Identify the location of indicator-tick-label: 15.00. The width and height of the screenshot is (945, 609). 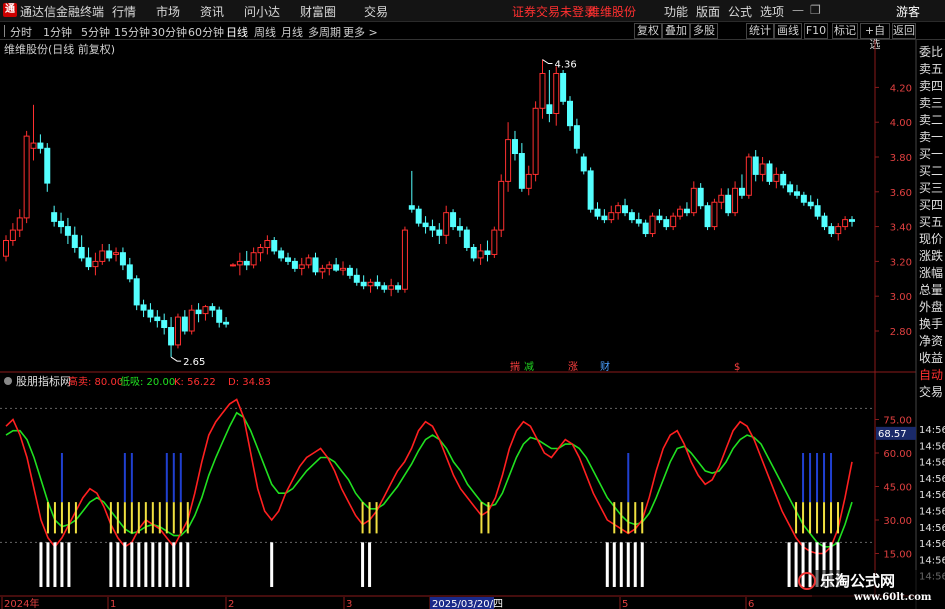
(897, 554).